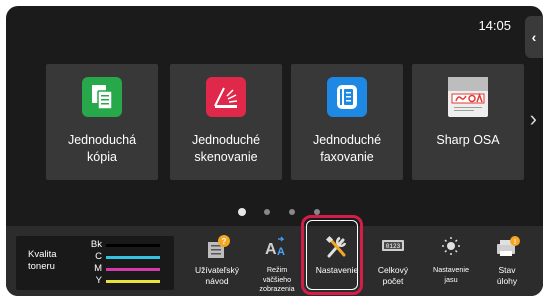 The height and width of the screenshot is (298, 549). What do you see at coordinates (277, 279) in the screenshot?
I see `large-display-mode-label: Režim väčšieho zobrazenia` at bounding box center [277, 279].